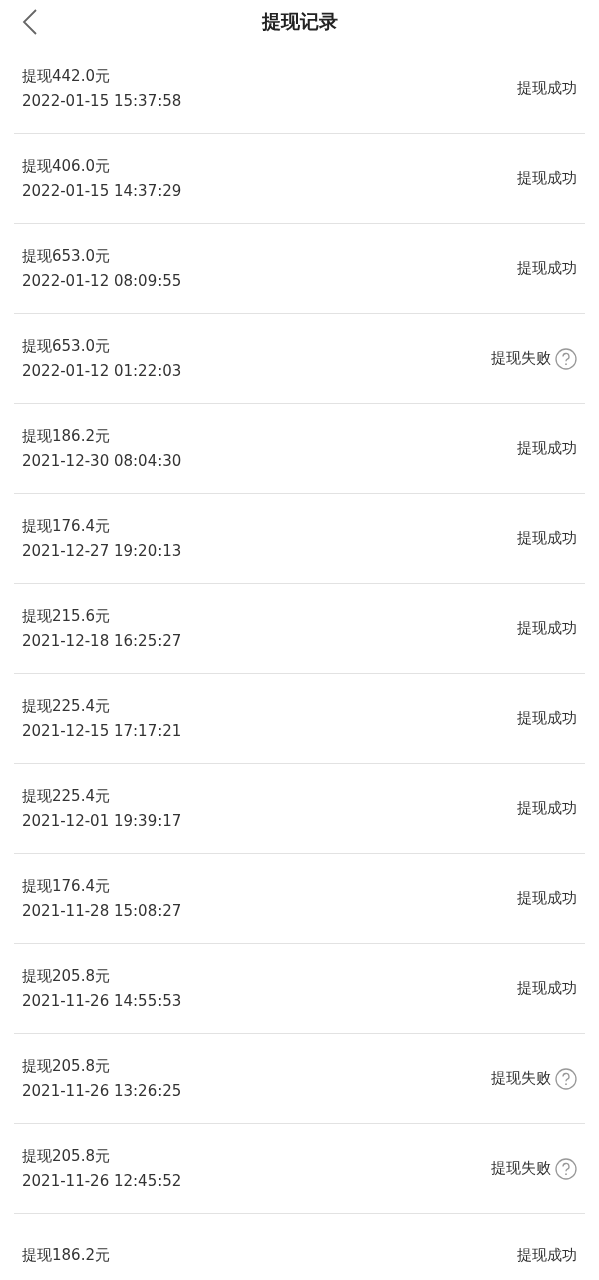 The image size is (599, 1280). I want to click on time-text: 2021-12-15 17:17:21, so click(102, 731).